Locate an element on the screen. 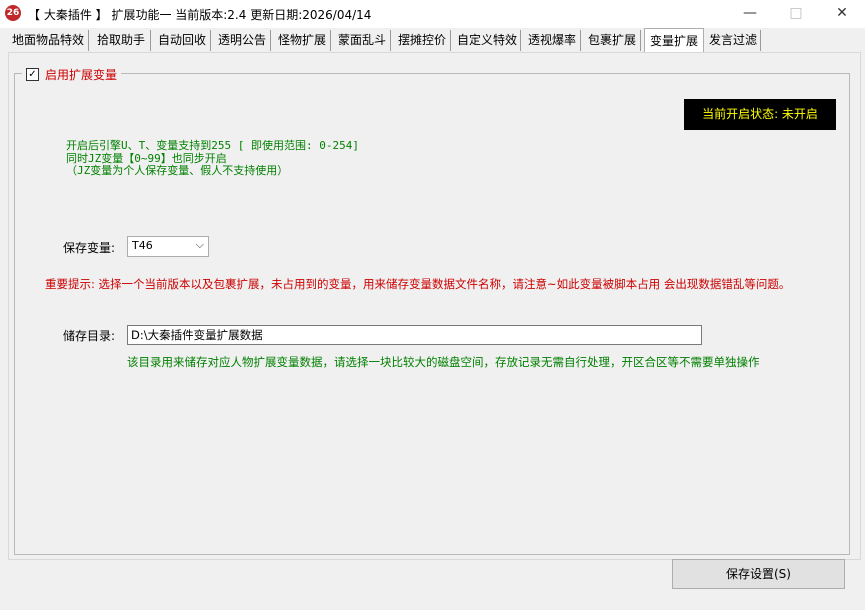  storage-dir-input: D:\大秦插件变量扩展数据 is located at coordinates (414, 335).